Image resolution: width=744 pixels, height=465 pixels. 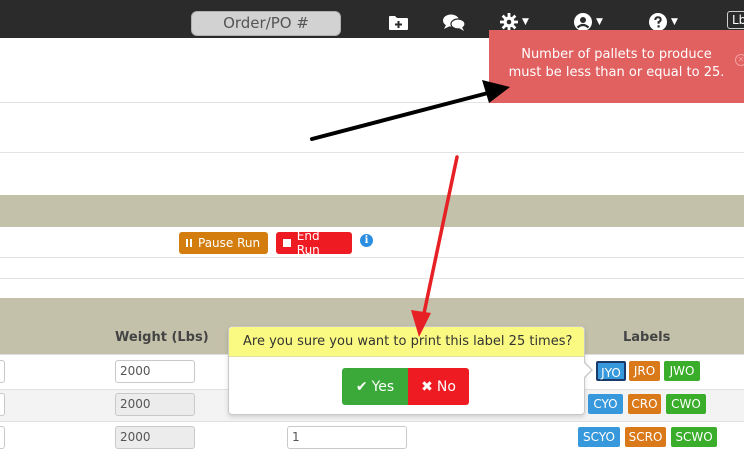 I want to click on chat-button, so click(x=454, y=22).